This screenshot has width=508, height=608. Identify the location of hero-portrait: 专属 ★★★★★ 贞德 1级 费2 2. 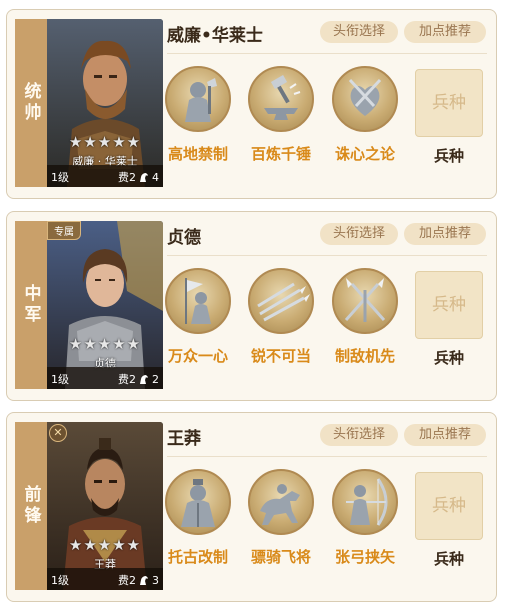
(105, 305).